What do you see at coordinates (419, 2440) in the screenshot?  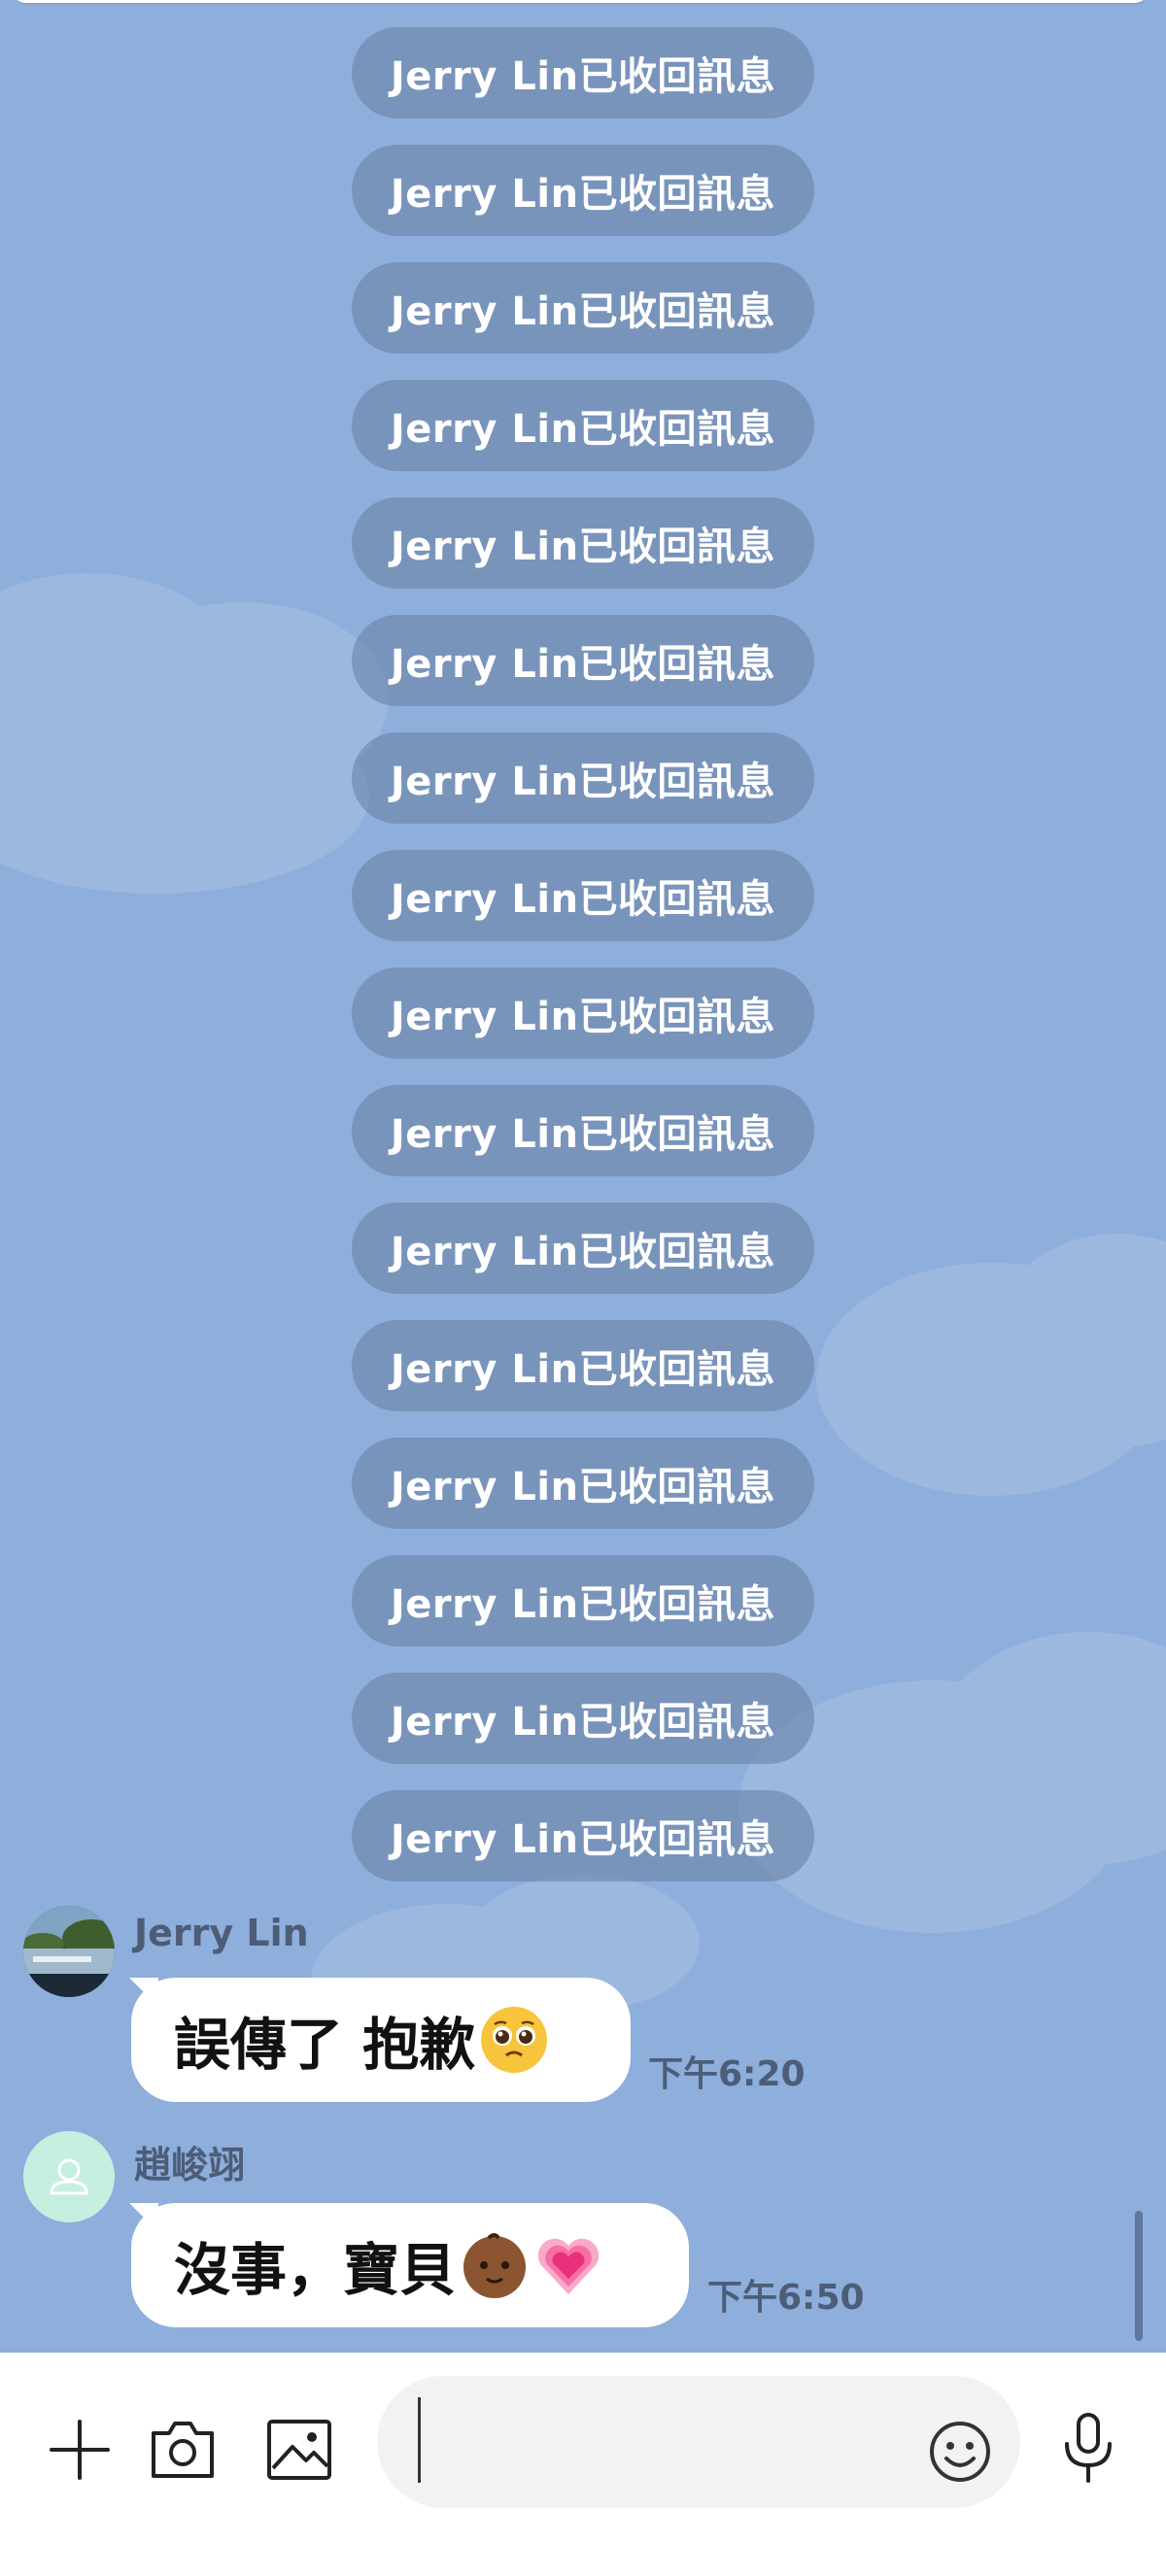 I see `text-cursor` at bounding box center [419, 2440].